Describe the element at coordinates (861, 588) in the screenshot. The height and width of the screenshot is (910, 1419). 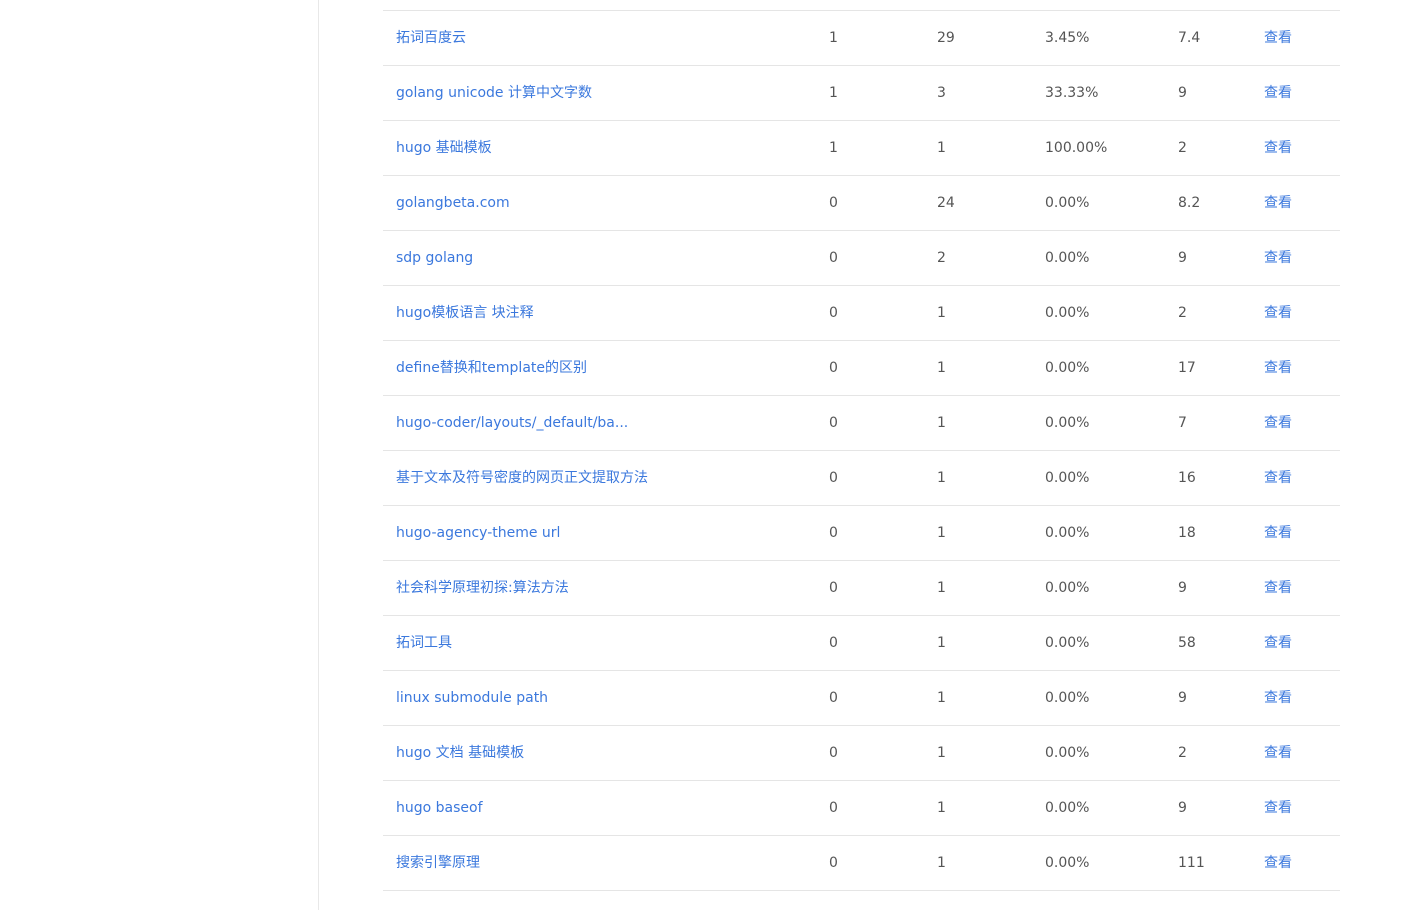
I see `table-row: 社会科学原理初探:算法方法 0 1 0.00% 9 查看` at that location.